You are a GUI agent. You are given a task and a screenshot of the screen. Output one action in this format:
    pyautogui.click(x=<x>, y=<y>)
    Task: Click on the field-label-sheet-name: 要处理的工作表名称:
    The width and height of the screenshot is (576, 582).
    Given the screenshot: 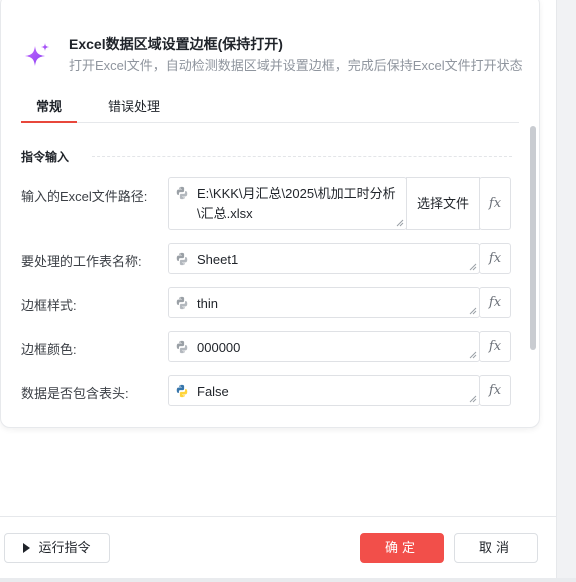 What is the action you would take?
    pyautogui.click(x=81, y=261)
    